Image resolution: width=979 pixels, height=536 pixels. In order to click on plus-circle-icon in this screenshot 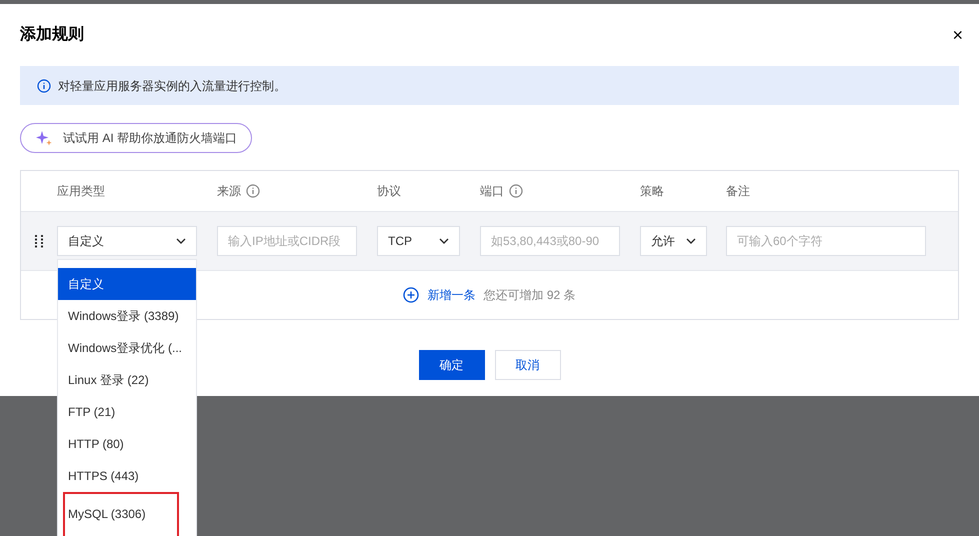, I will do `click(411, 295)`.